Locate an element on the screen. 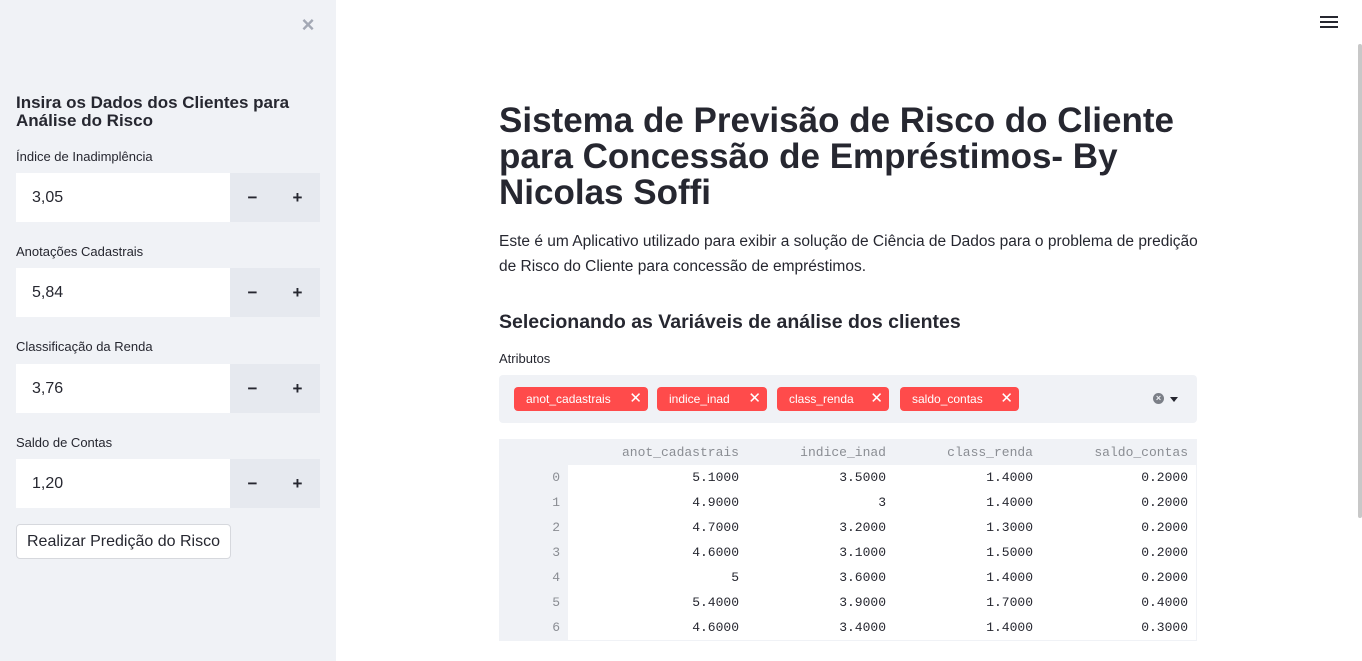 The height and width of the screenshot is (661, 1362). row-index: 1 is located at coordinates (556, 502).